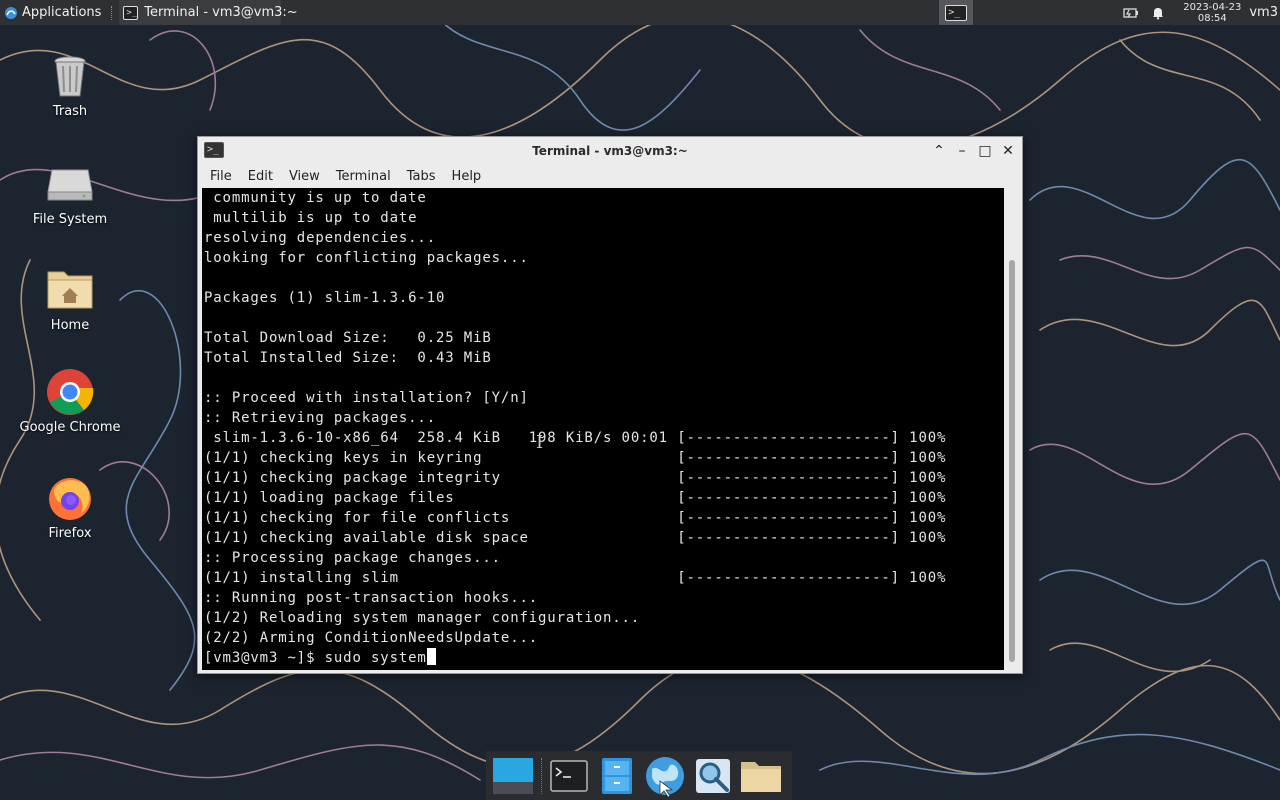 The width and height of the screenshot is (1280, 800). Describe the element at coordinates (366, 398) in the screenshot. I see `terminal-line: :: Proceed with installation? [Y/n]` at that location.